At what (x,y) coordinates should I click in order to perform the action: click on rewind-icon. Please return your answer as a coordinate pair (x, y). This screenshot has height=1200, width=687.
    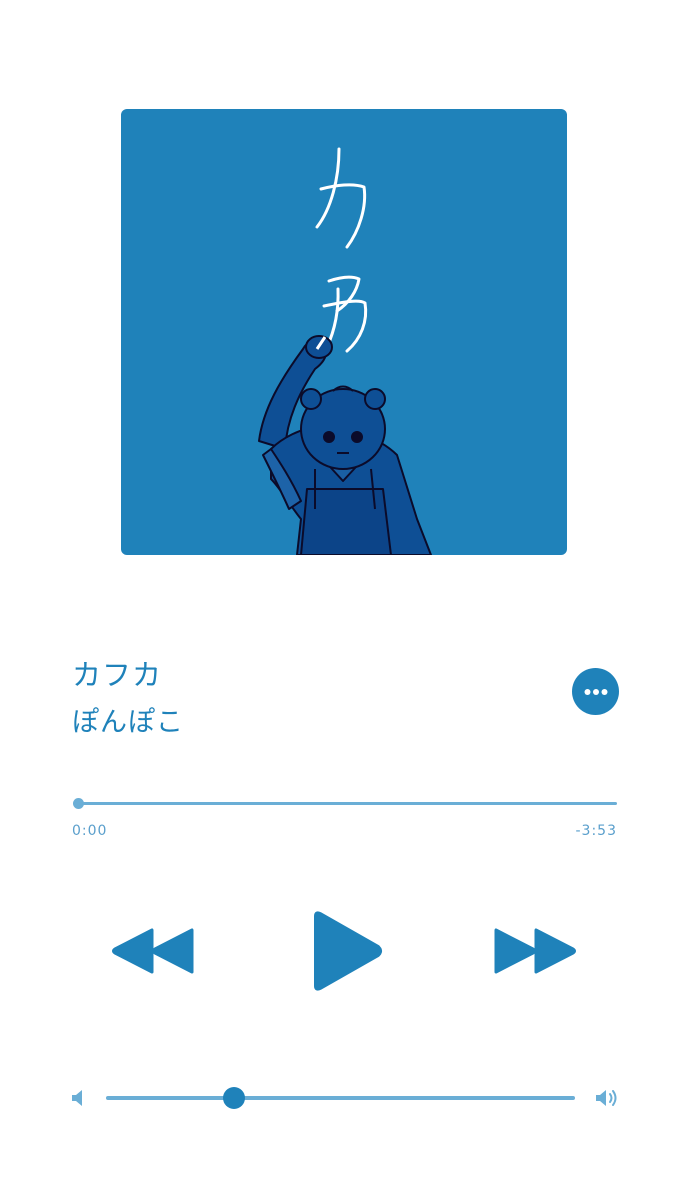
    Looking at the image, I should click on (153, 951).